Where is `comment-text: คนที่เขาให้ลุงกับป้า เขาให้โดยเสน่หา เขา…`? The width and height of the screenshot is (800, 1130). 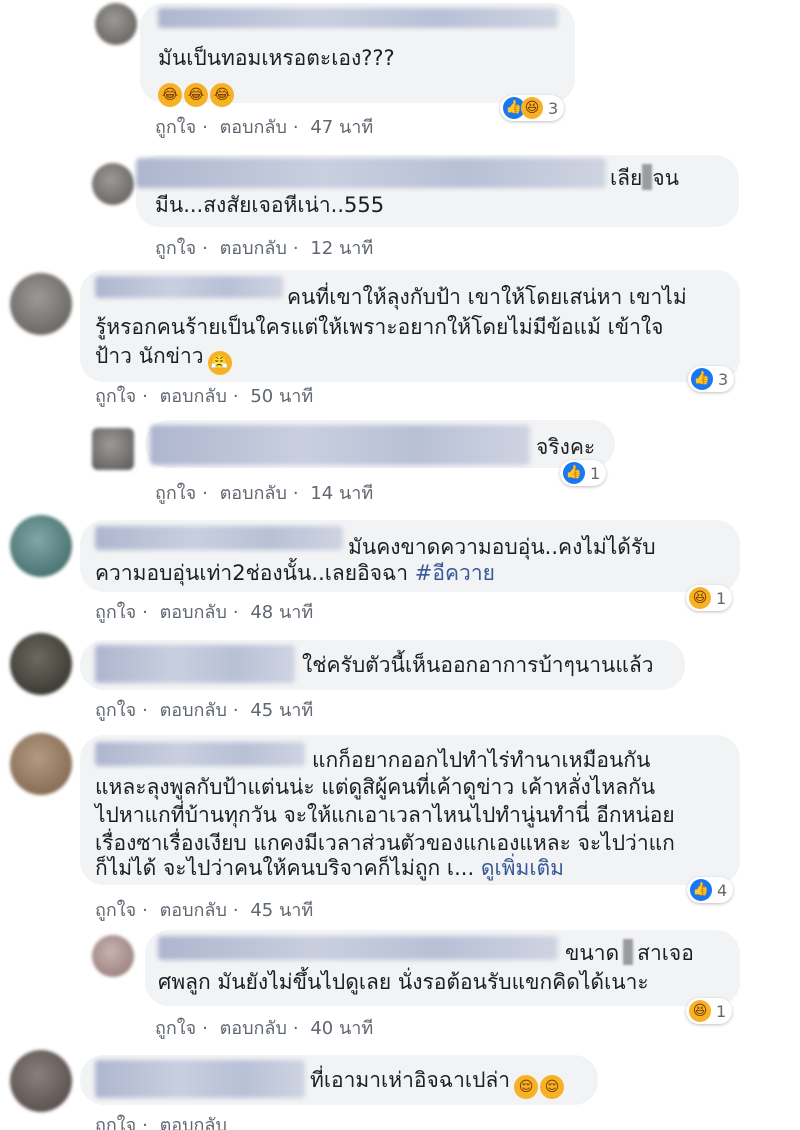 comment-text: คนที่เขาให้ลุงกับป้า เขาให้โดยเสน่หา เขา… is located at coordinates (487, 297).